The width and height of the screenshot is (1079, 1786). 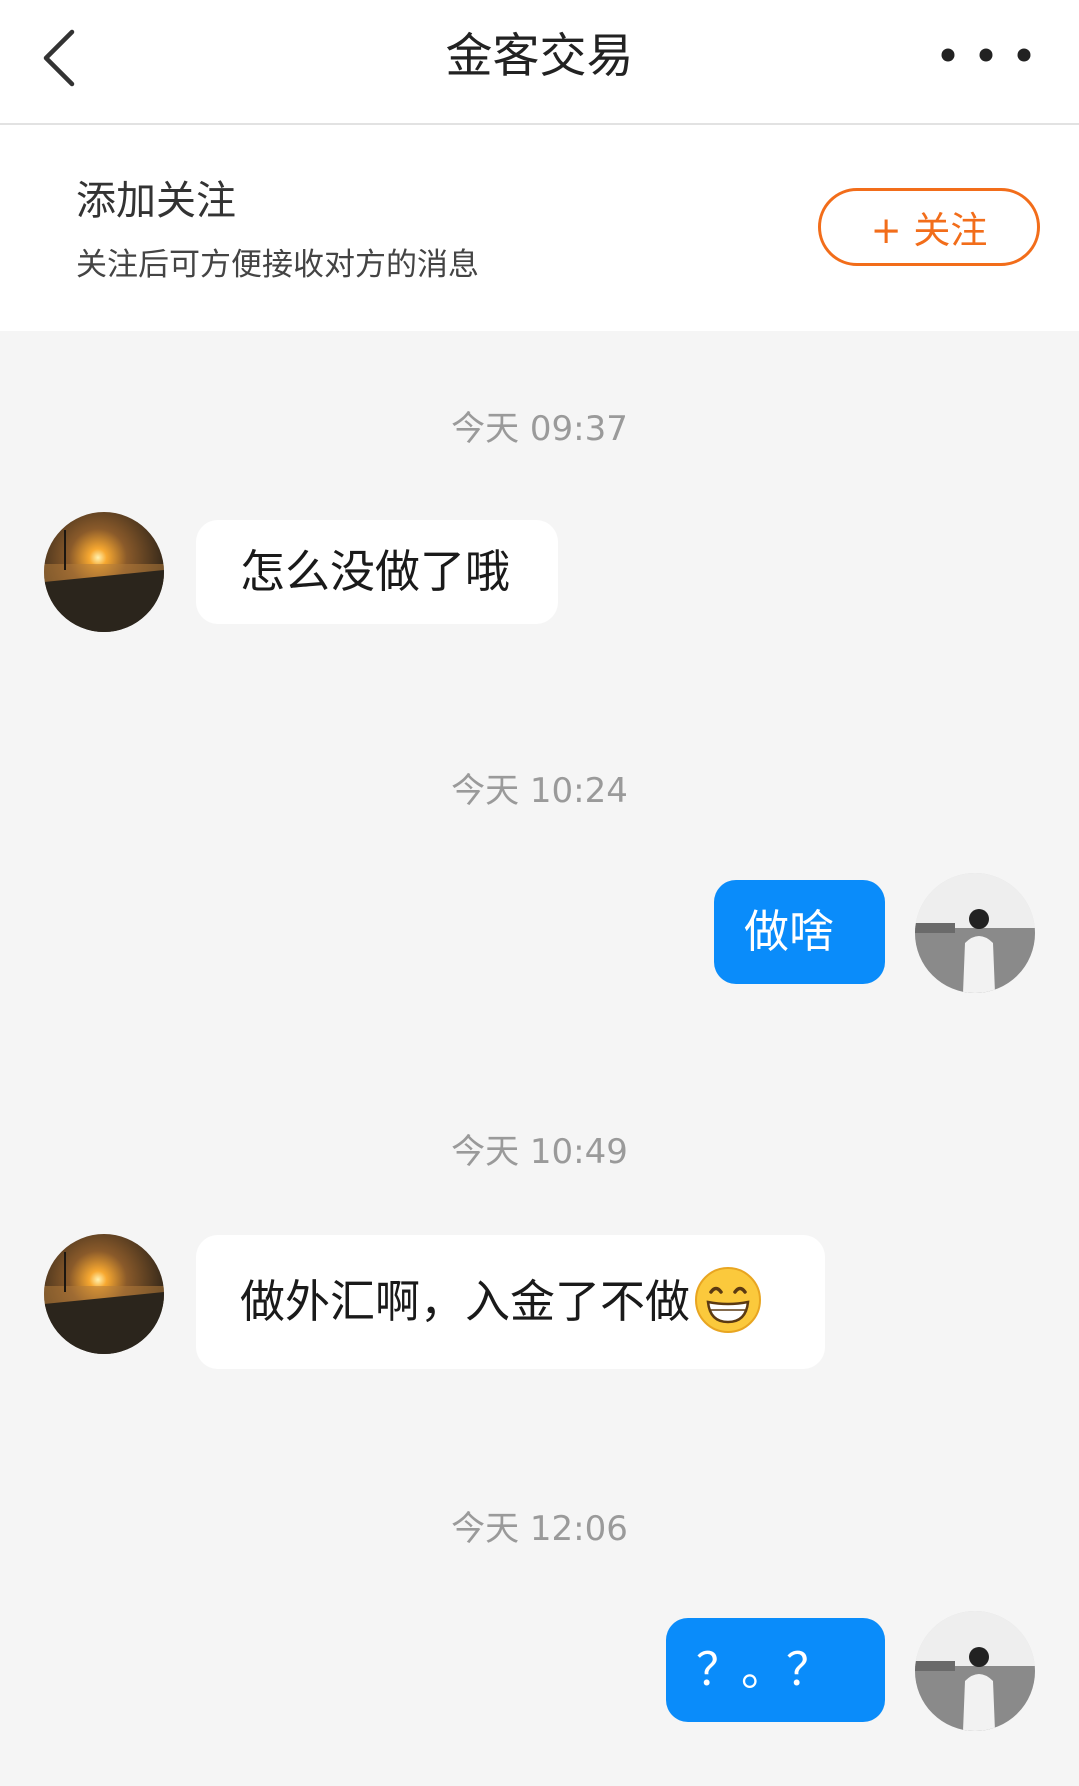 I want to click on navigation-bar: 金客交易, so click(x=539, y=62).